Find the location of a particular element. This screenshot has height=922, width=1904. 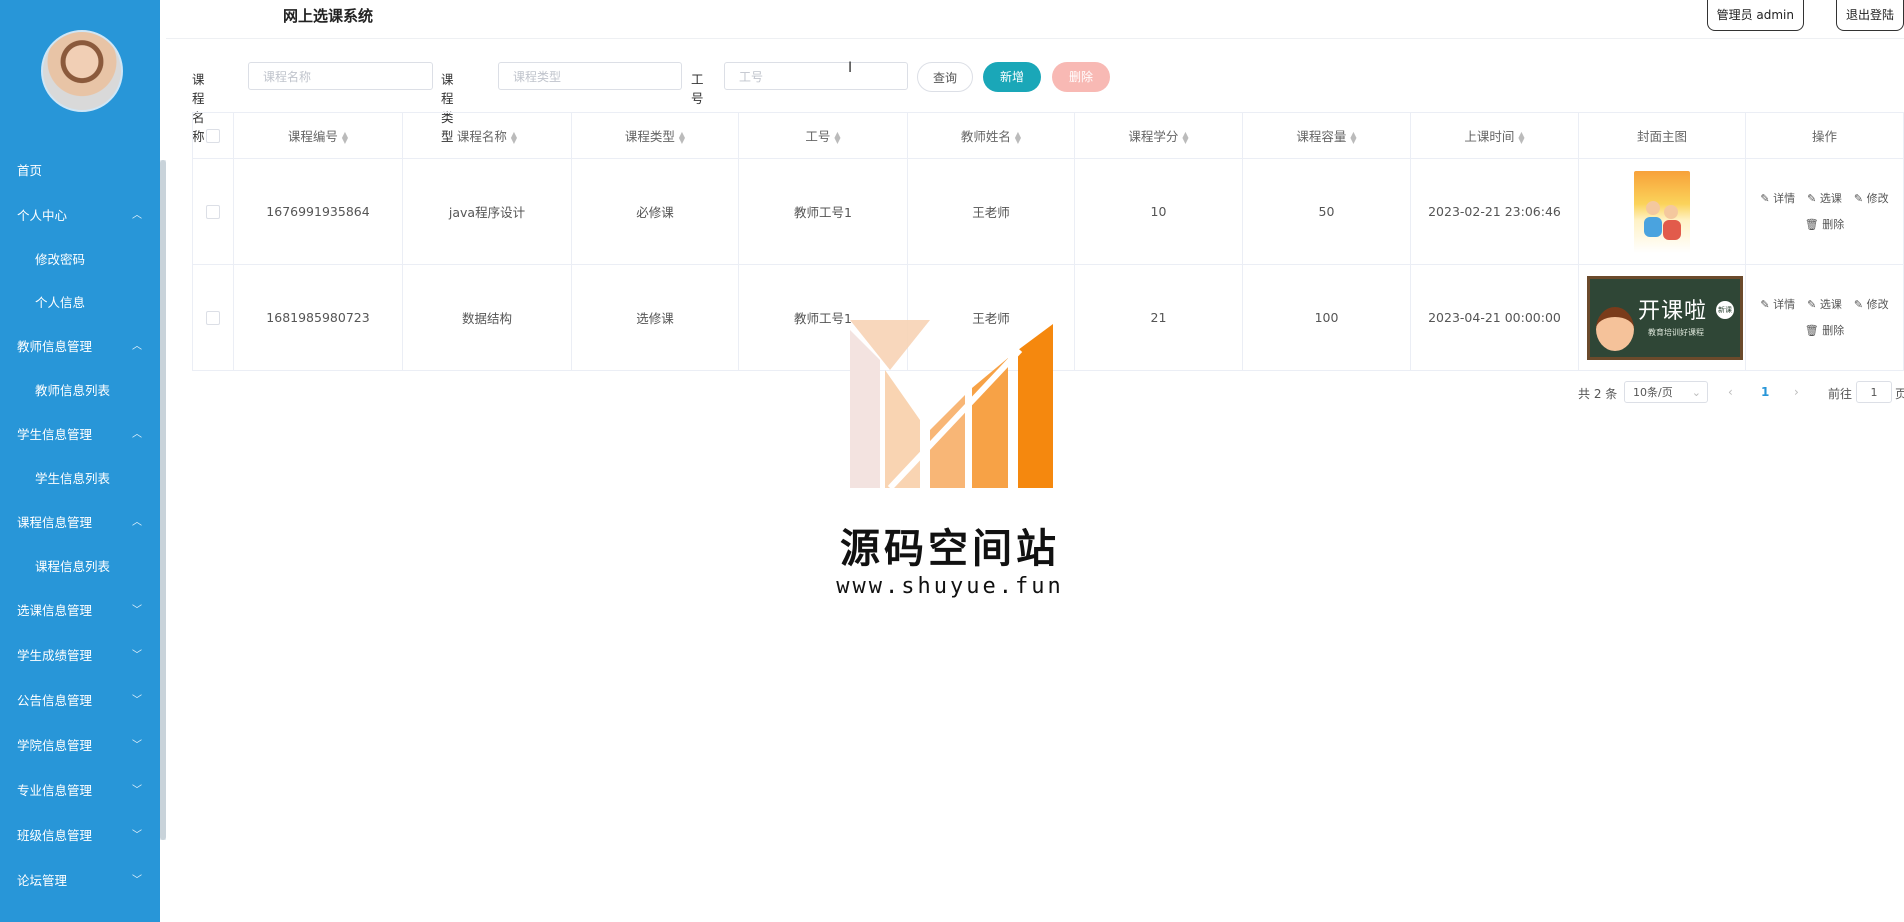

cover-badge: 新课 is located at coordinates (1725, 309).